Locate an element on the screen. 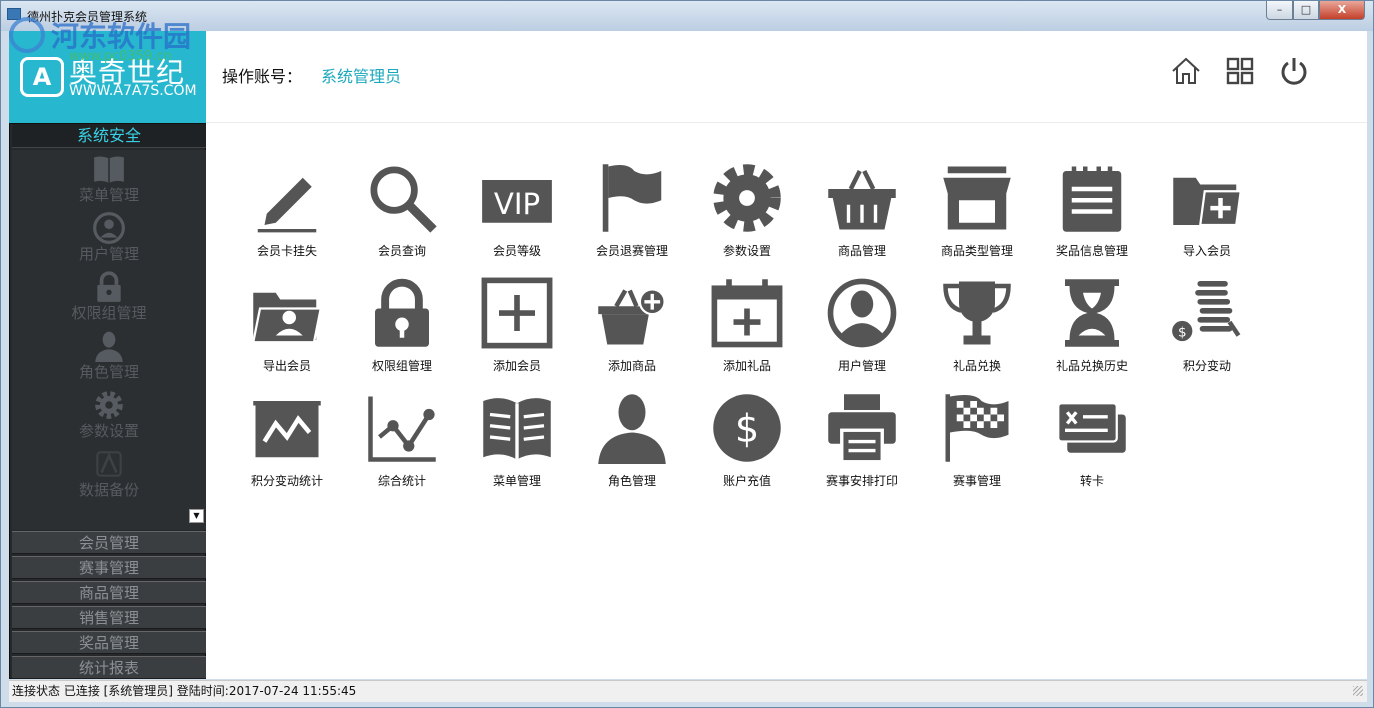 Image resolution: width=1374 pixels, height=708 pixels. tile-label: 角色管理 is located at coordinates (631, 481).